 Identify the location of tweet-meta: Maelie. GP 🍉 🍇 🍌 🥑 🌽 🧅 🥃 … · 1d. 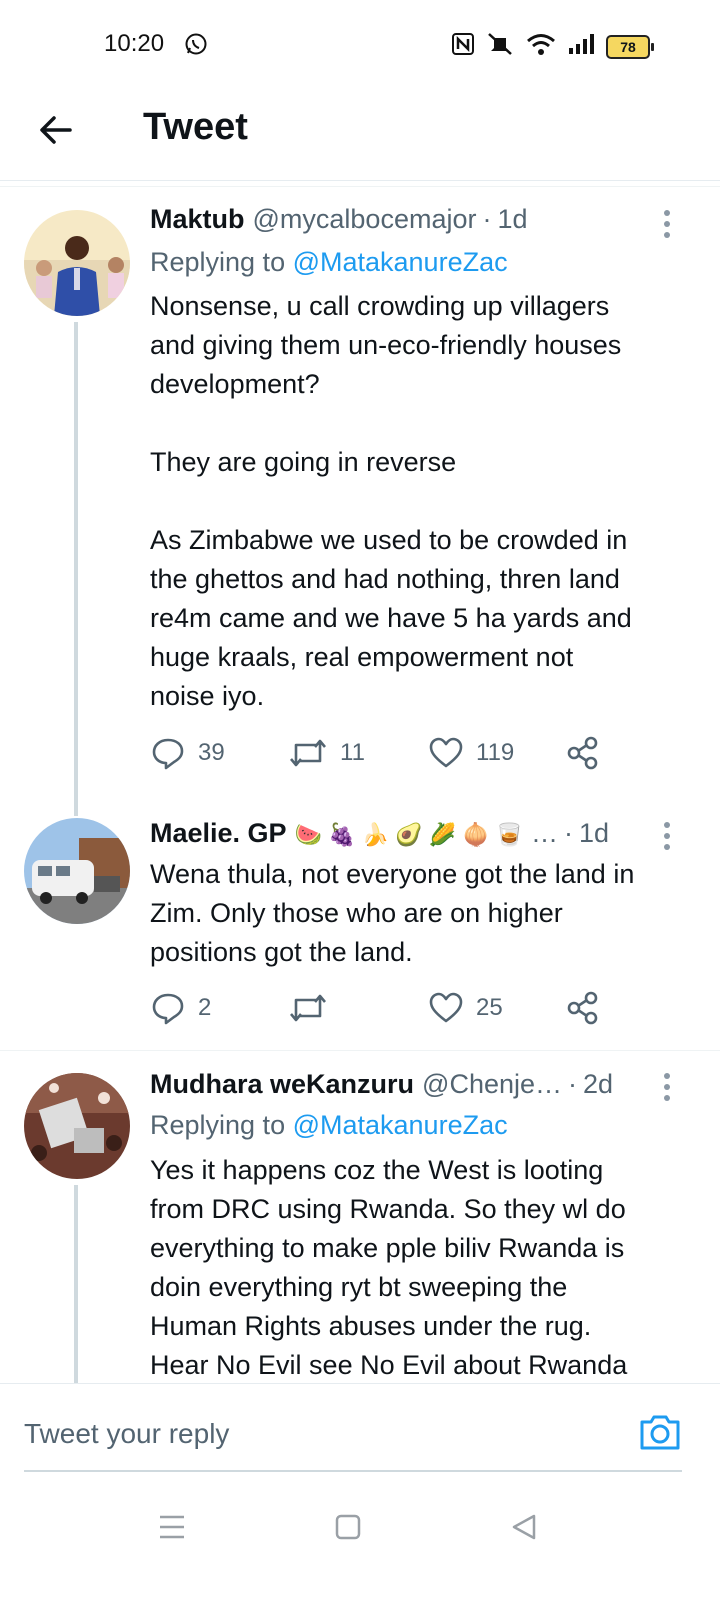
(407, 833).